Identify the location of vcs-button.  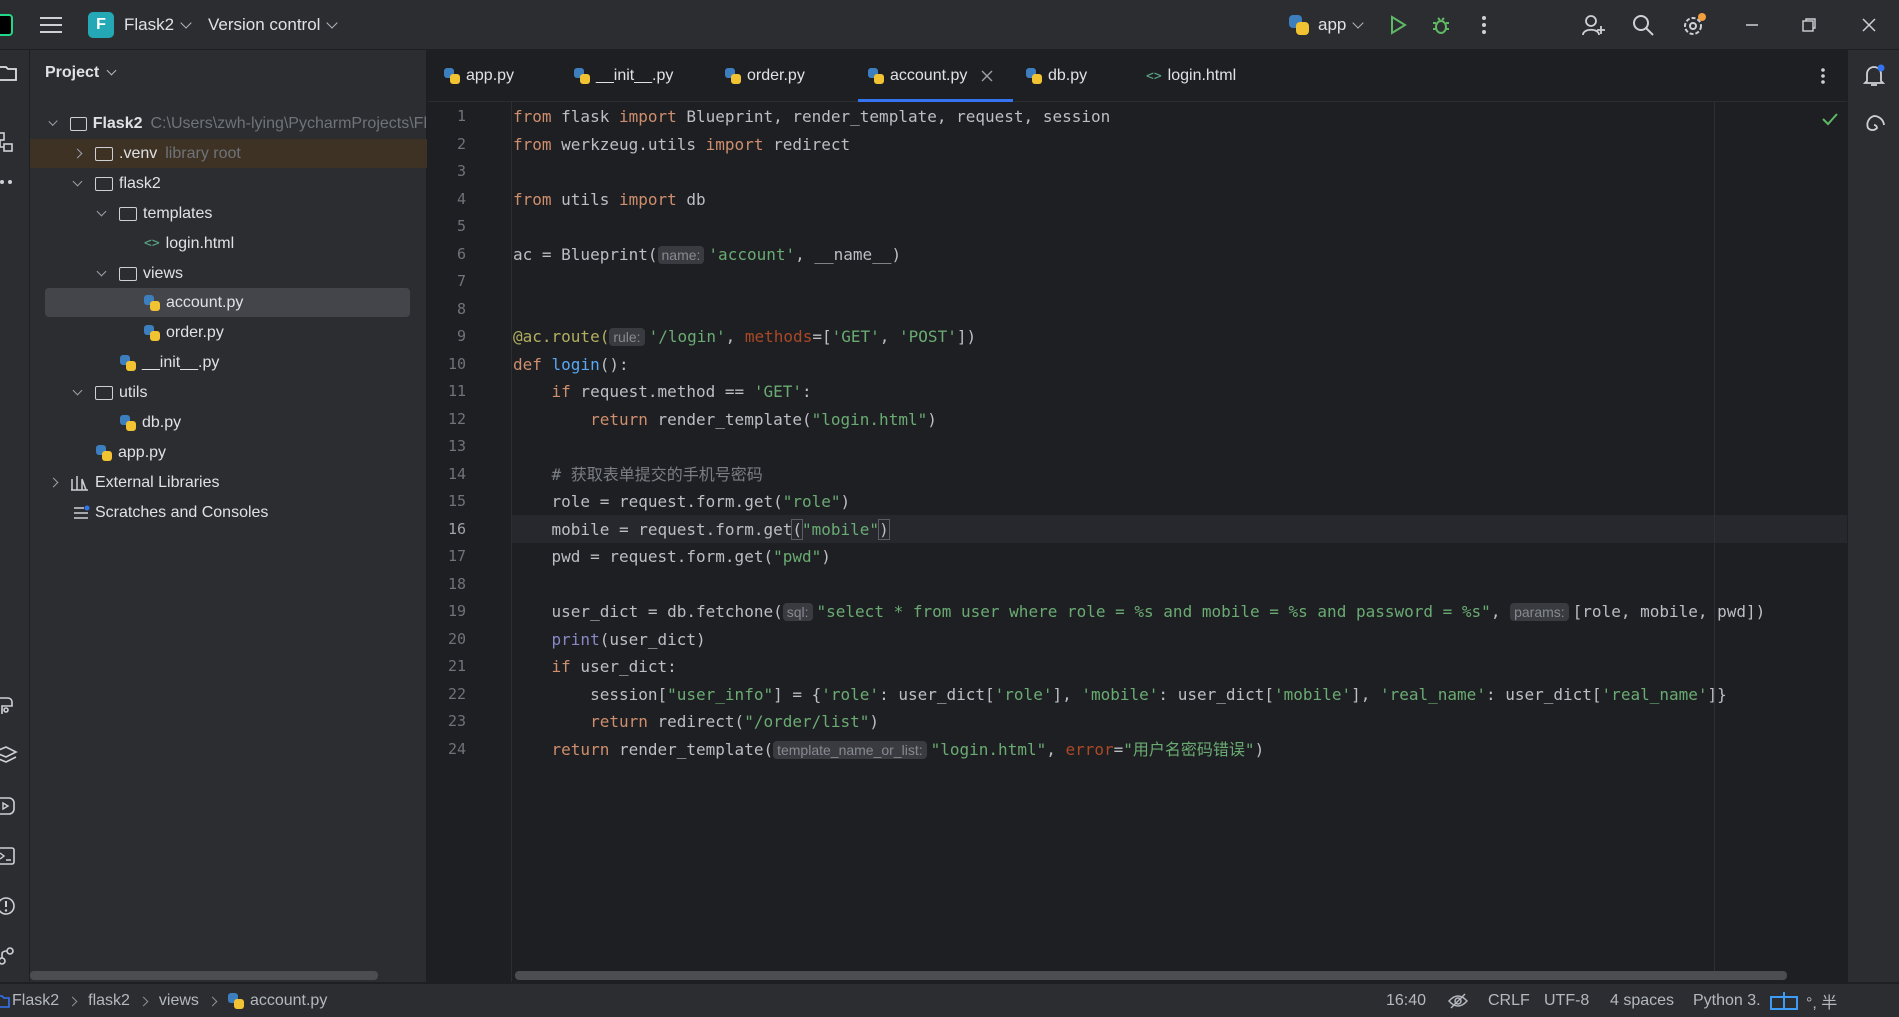
(9, 956).